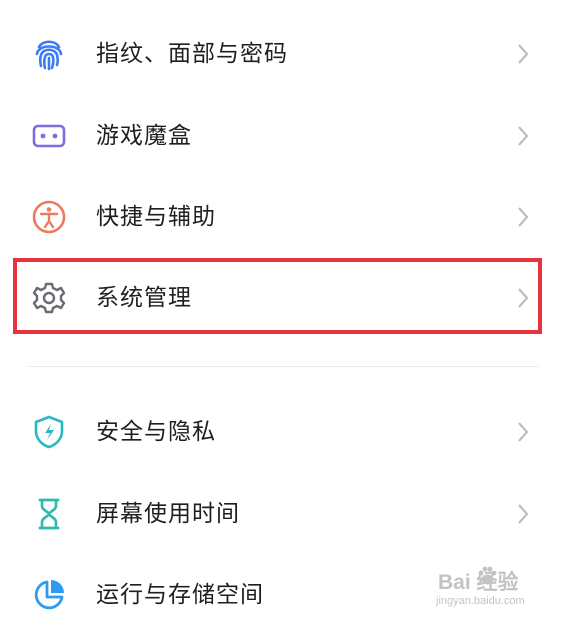 This screenshot has height=635, width=566. I want to click on settings-item-security-privacy: 安全与隐私, so click(283, 432).